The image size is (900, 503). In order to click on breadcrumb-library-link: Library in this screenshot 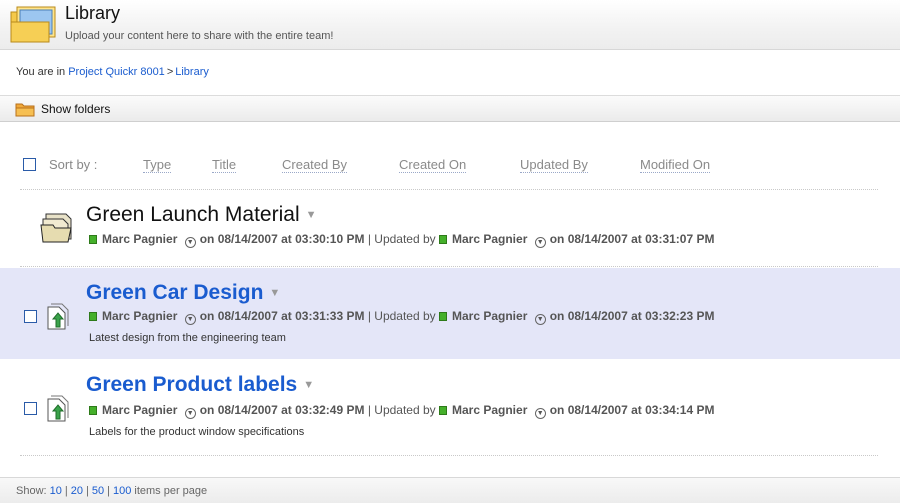, I will do `click(192, 72)`.